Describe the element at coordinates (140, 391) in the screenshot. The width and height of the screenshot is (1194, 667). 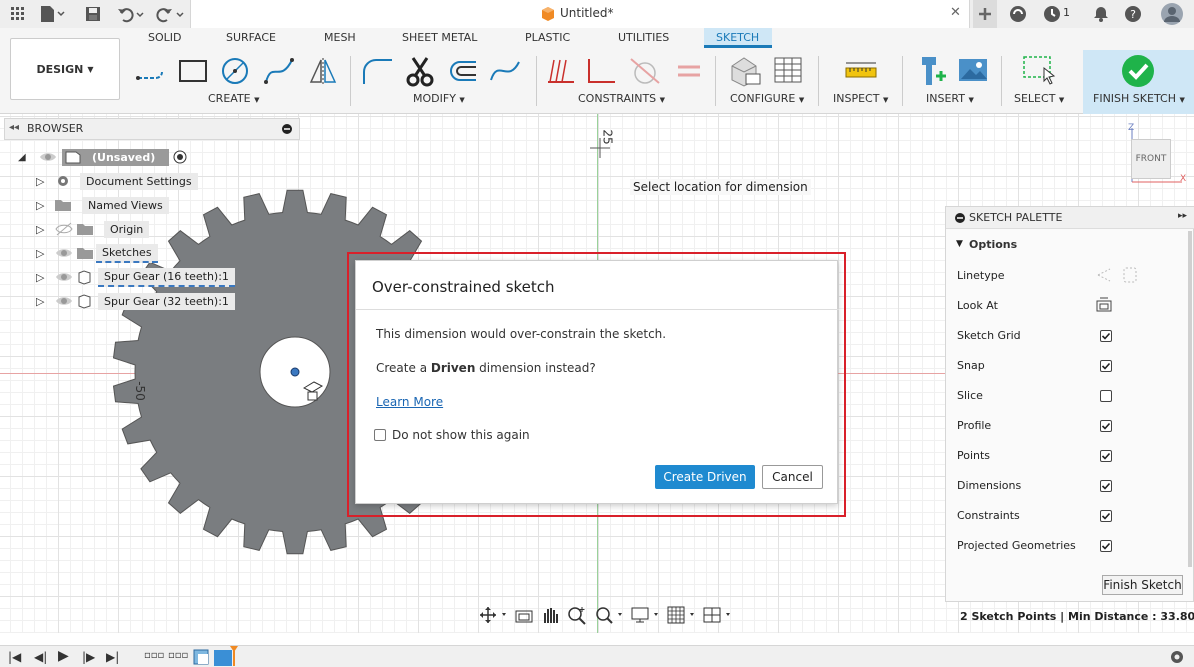
I see `dimension-value-left: -50` at that location.